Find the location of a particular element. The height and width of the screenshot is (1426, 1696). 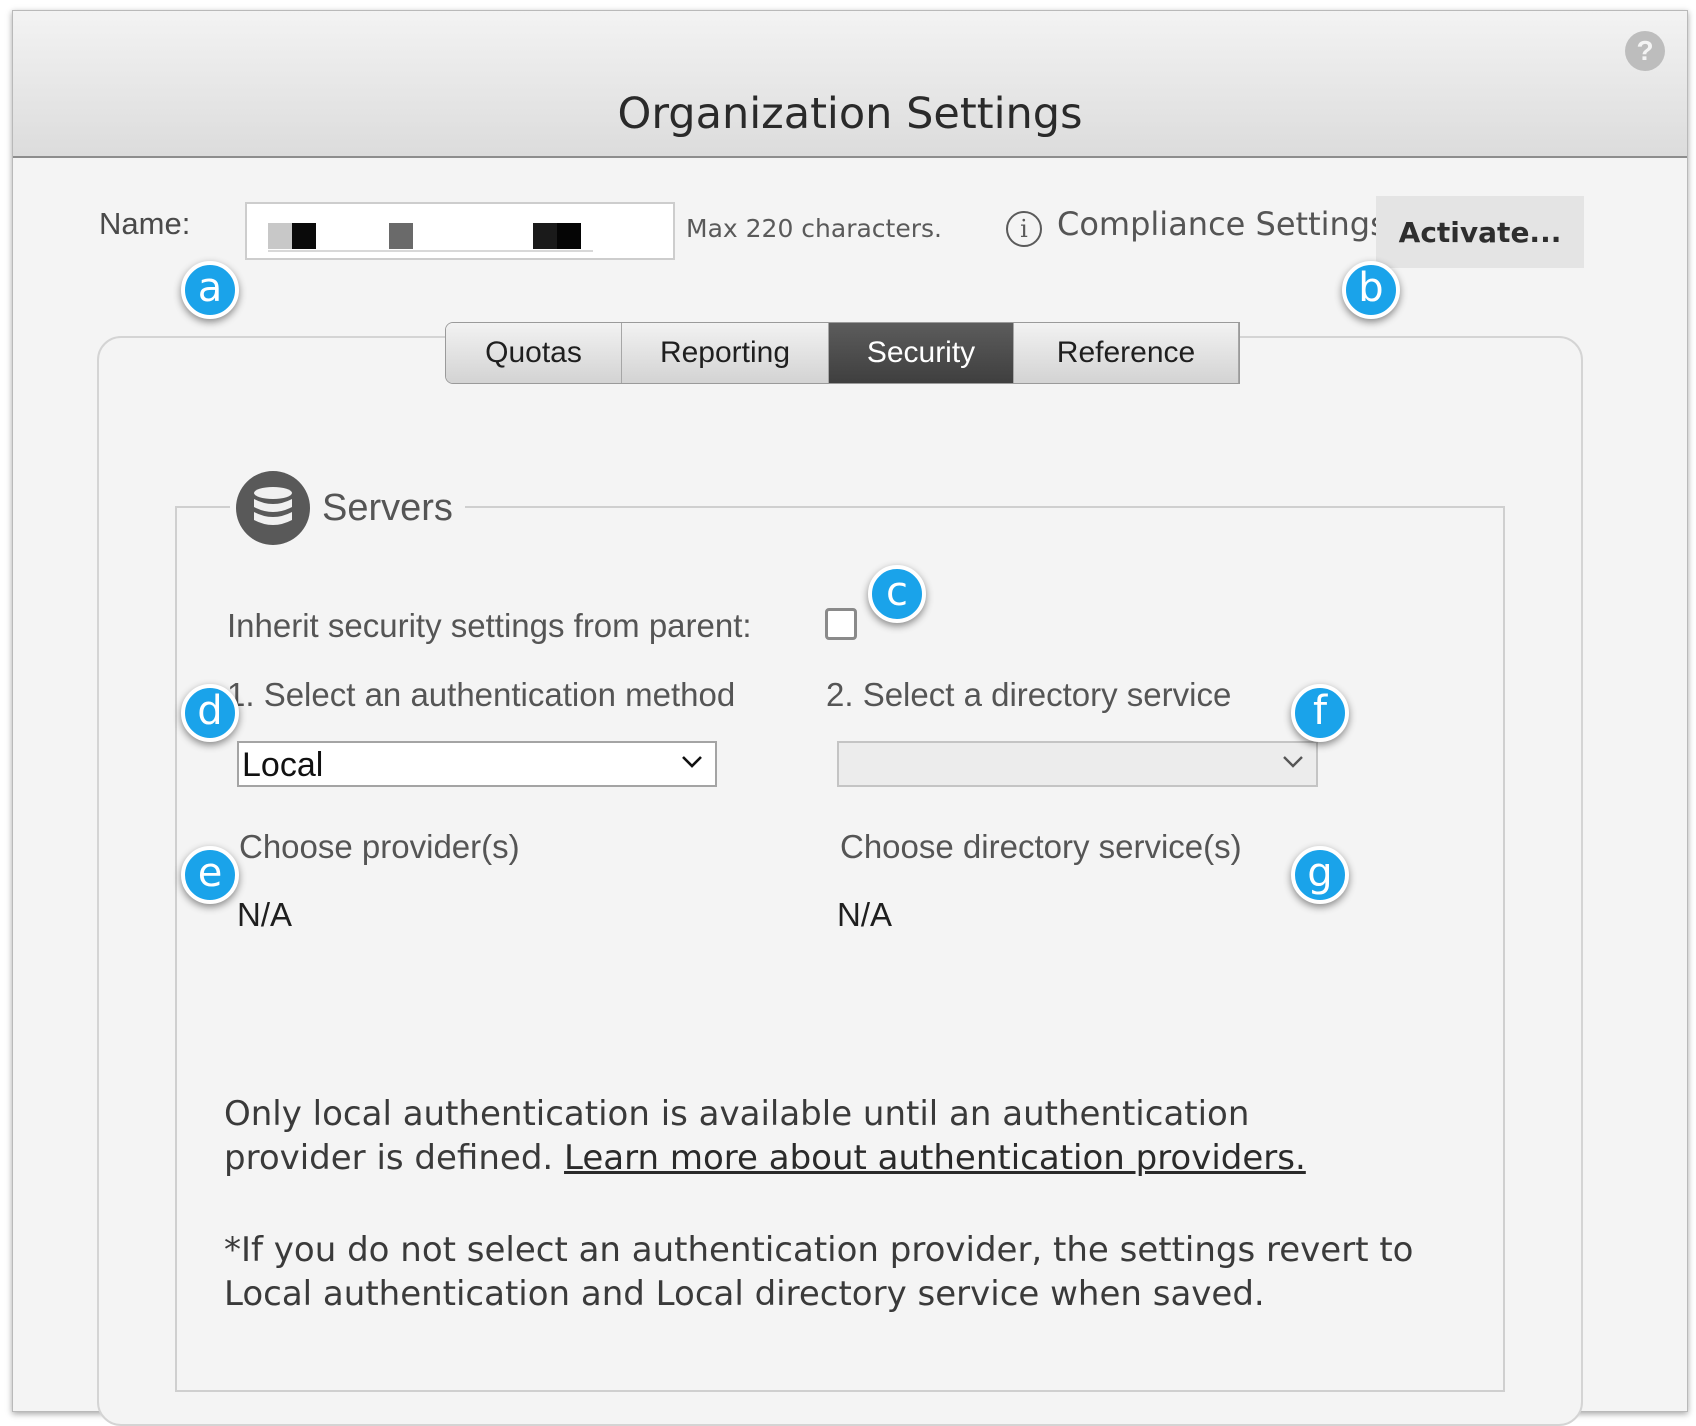

auth-method-select: Local is located at coordinates (477, 764).